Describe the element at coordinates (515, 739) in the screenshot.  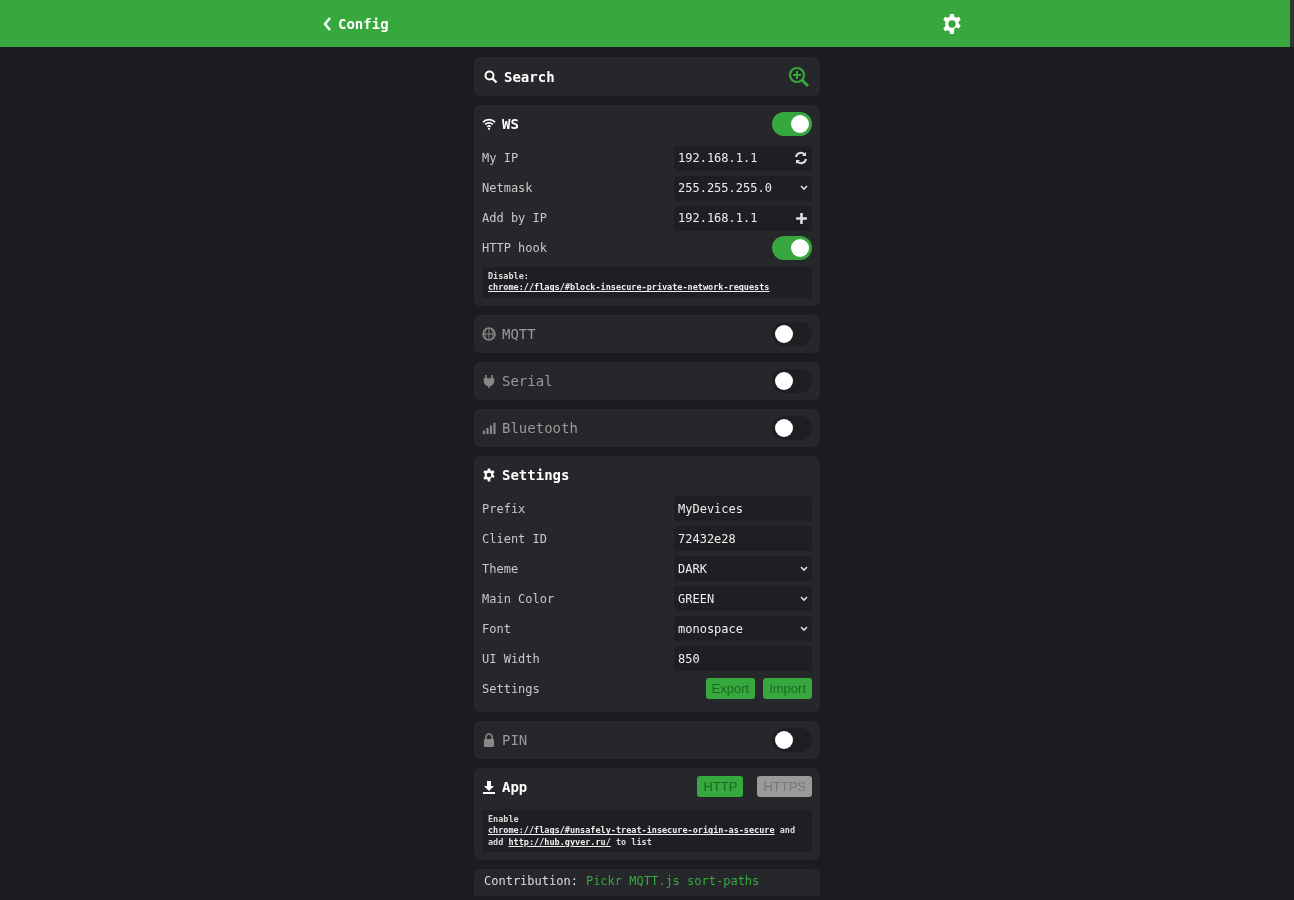
I see `section-title: PIN` at that location.